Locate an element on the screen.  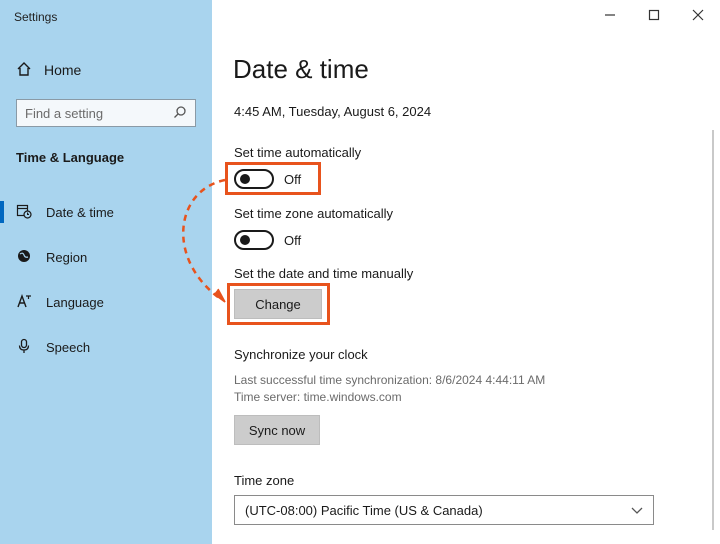
set-timezone-auto-toggle: Off is located at coordinates (267, 240).